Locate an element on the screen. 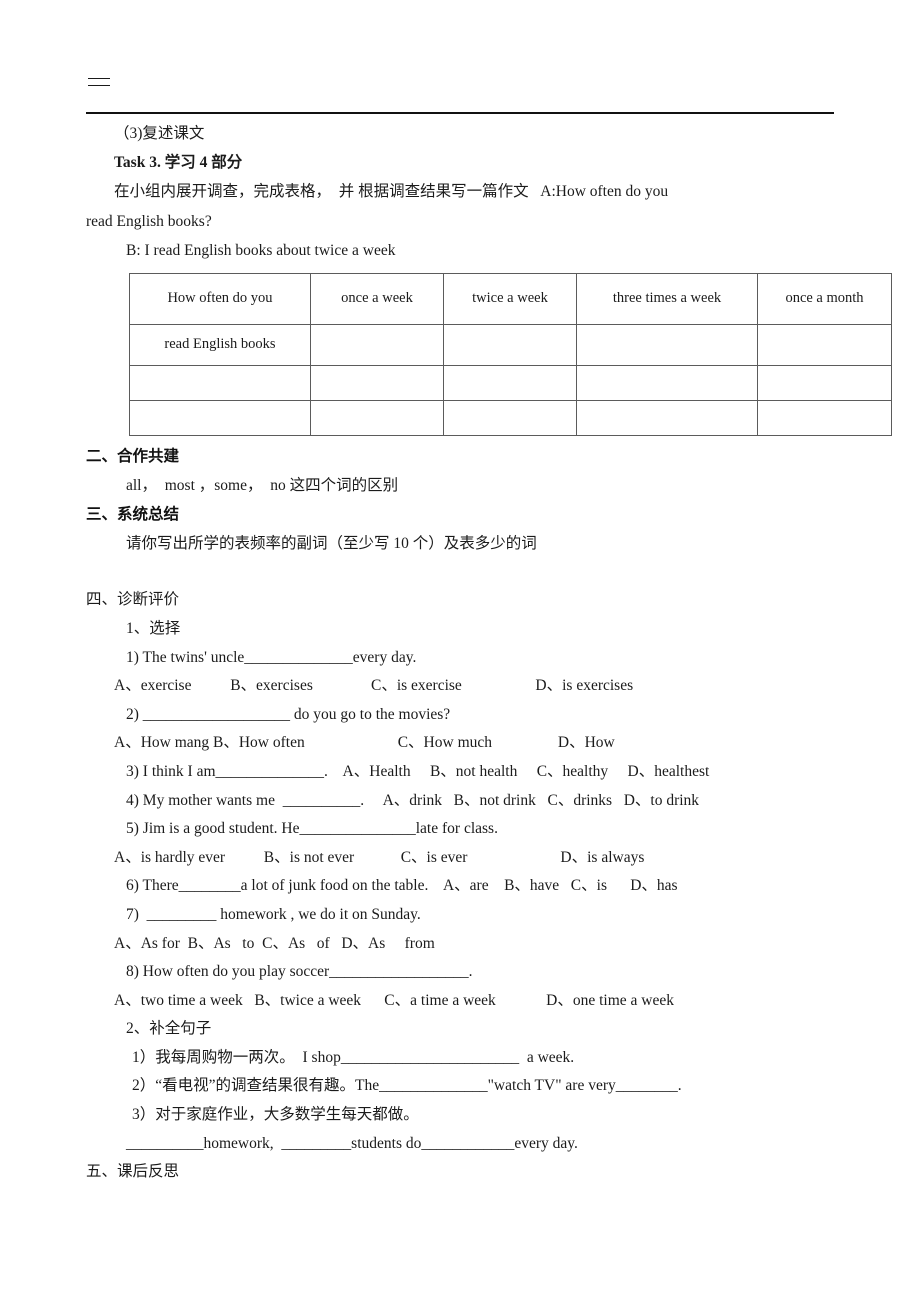 The height and width of the screenshot is (1300, 920). table-cell: read English books is located at coordinates (220, 344).